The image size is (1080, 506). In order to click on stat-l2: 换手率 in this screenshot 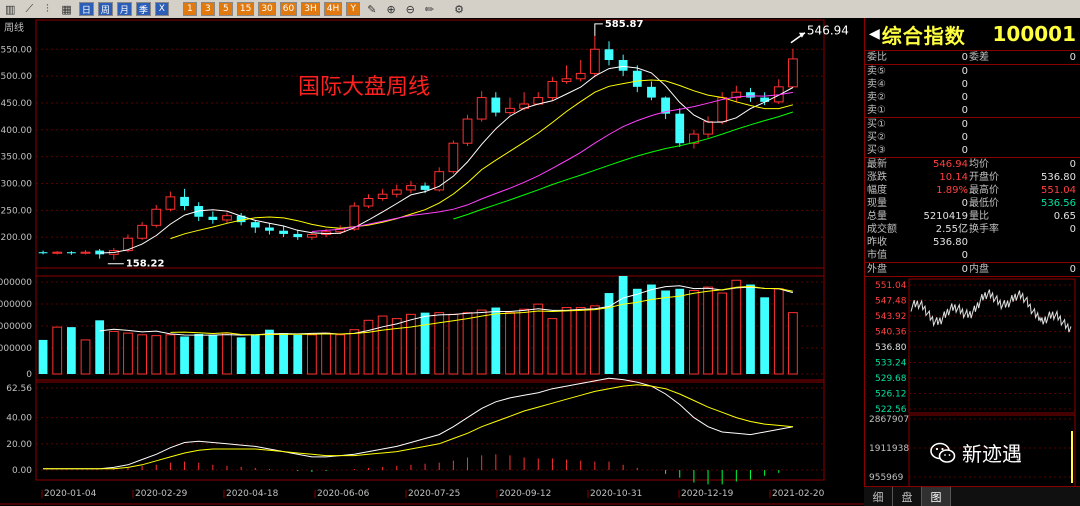, I will do `click(984, 229)`.